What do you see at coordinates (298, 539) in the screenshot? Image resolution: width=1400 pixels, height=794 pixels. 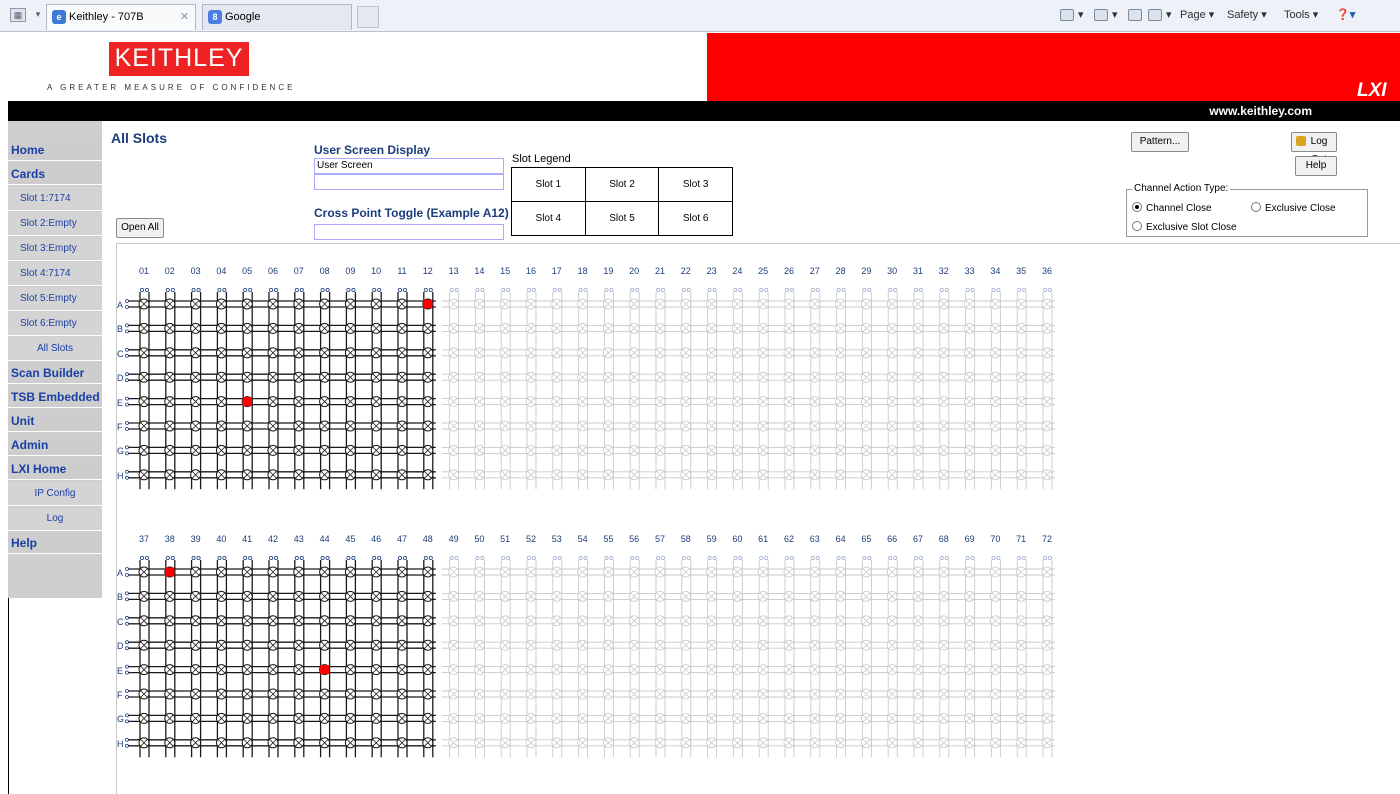 I see `column-label: 43` at bounding box center [298, 539].